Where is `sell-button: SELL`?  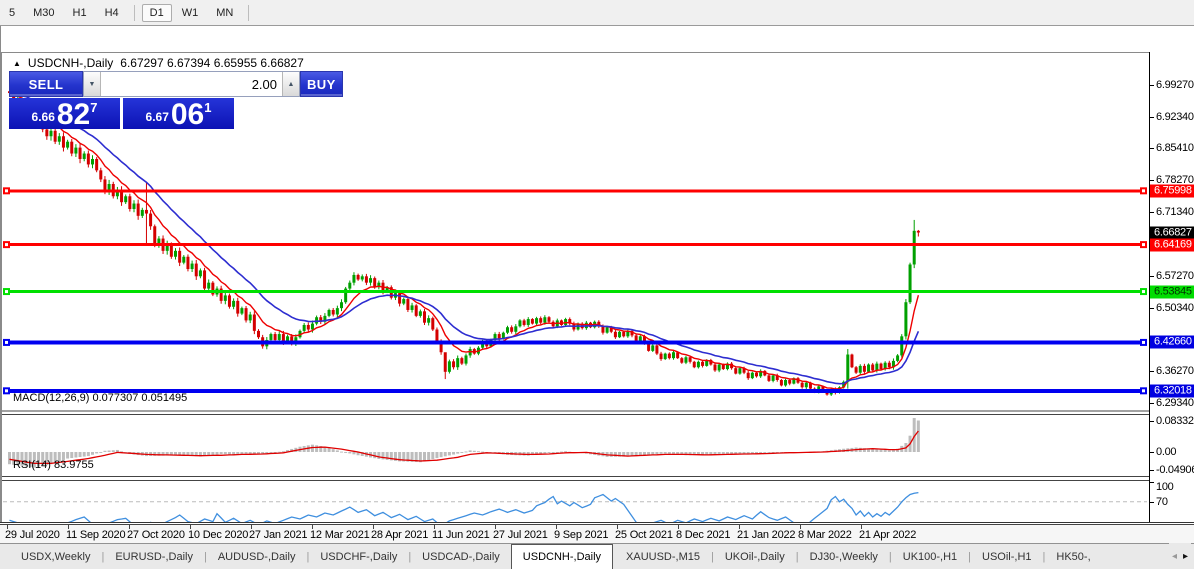
sell-button: SELL is located at coordinates (46, 84).